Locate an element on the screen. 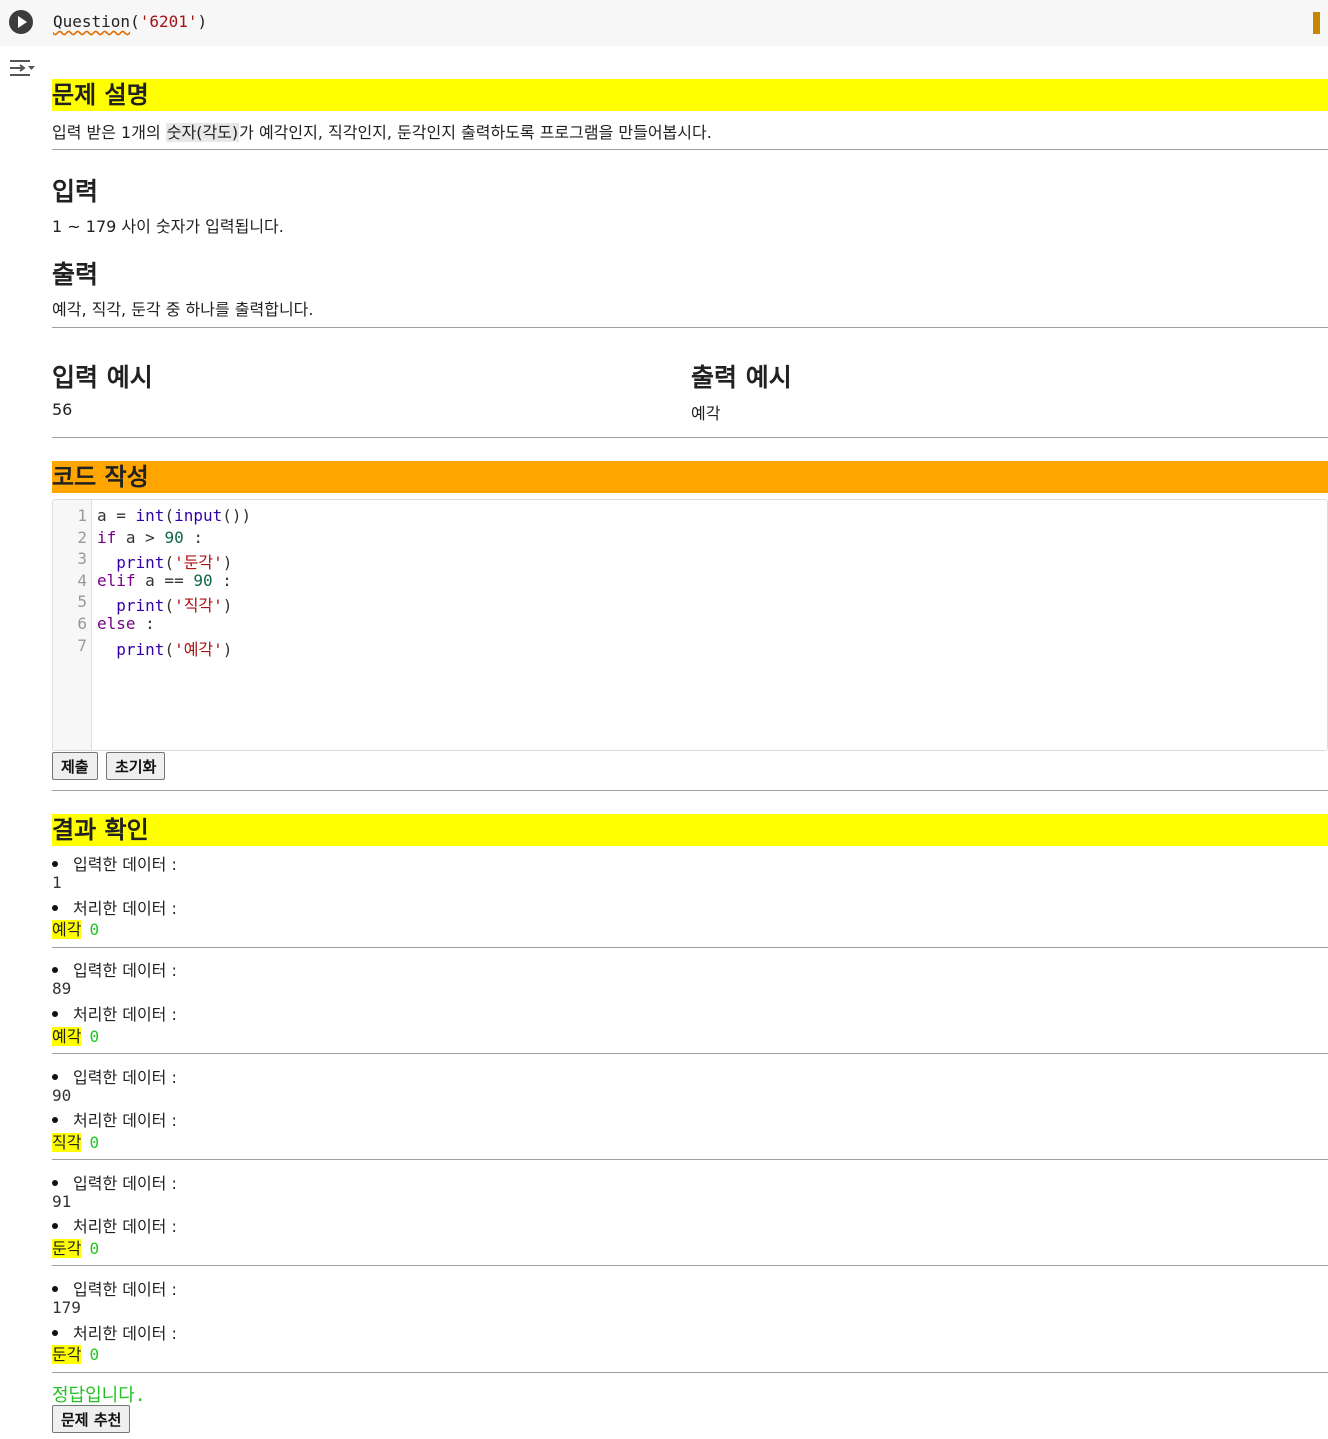 This screenshot has width=1328, height=1439. line-number: 7 is located at coordinates (82, 645).